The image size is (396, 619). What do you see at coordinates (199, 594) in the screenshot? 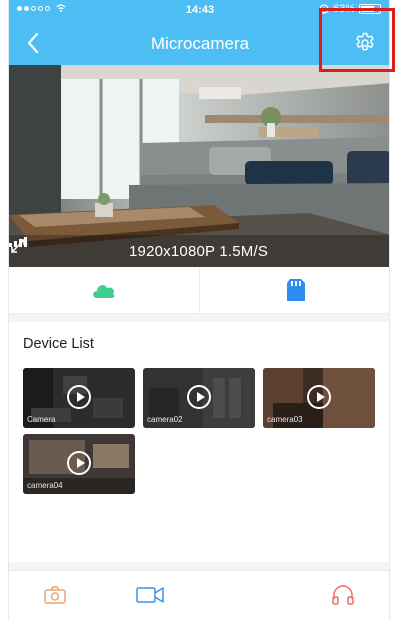
I see `bottom-toolbar` at bounding box center [199, 594].